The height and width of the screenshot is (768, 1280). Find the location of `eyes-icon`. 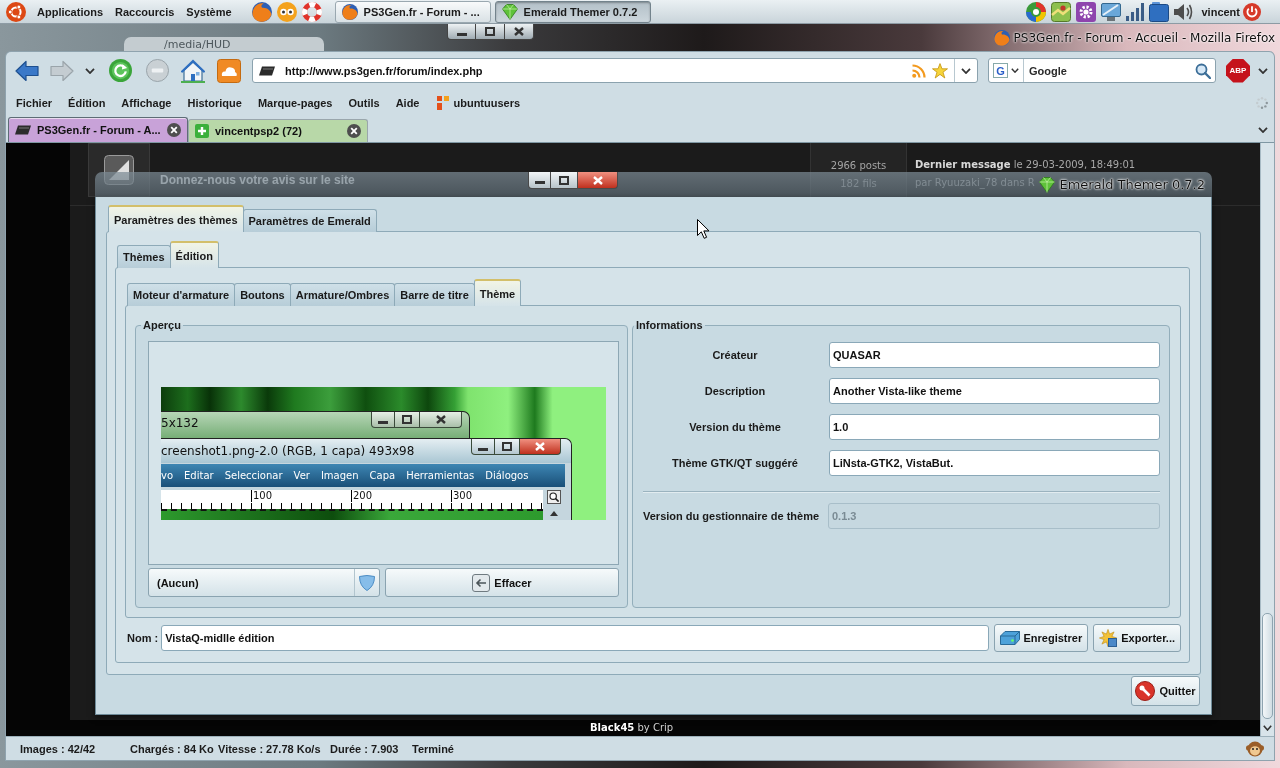

eyes-icon is located at coordinates (286, 11).